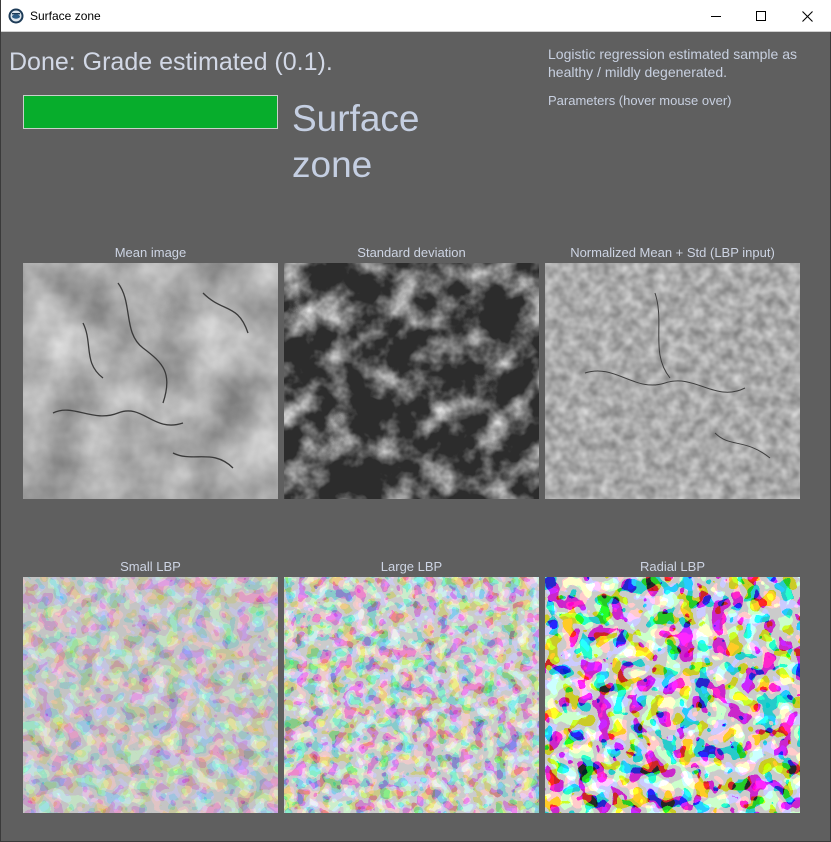 The image size is (831, 842). I want to click on normalized-mean-std-image, so click(672, 381).